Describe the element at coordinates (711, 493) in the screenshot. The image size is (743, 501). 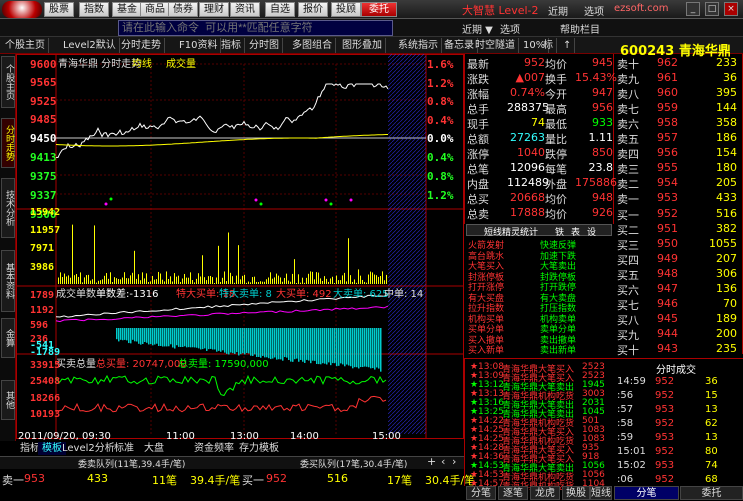
I see `right-bottom-tab-6: 委托` at that location.